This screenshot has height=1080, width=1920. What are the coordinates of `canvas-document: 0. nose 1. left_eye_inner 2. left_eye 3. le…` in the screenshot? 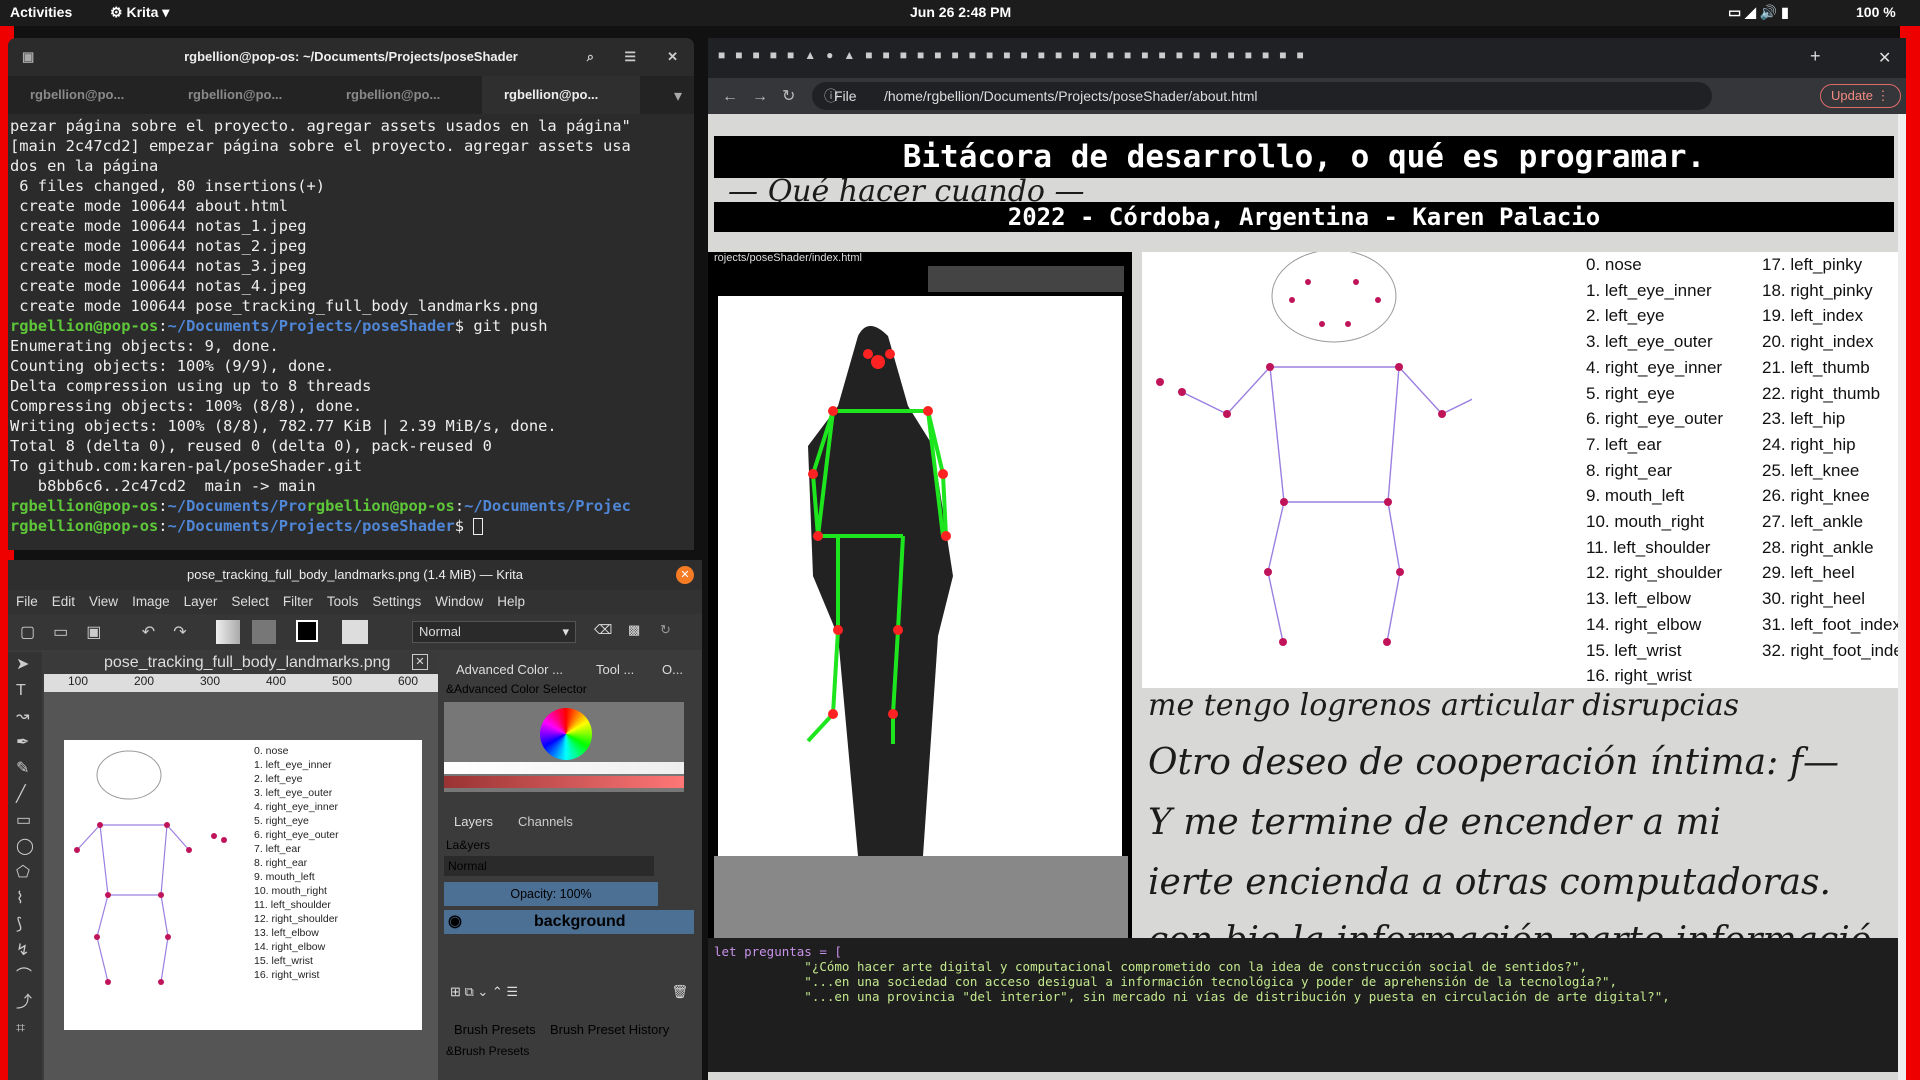 It's located at (243, 885).